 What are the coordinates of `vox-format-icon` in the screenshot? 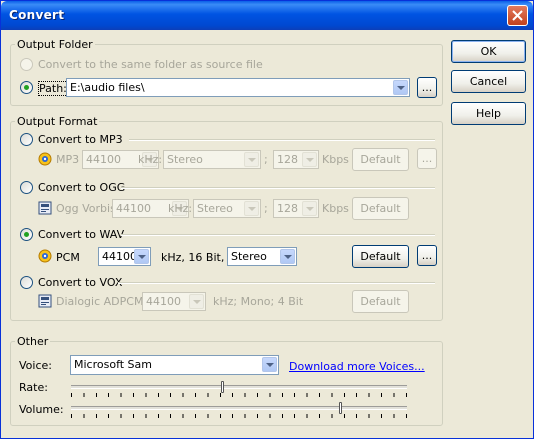 It's located at (45, 301).